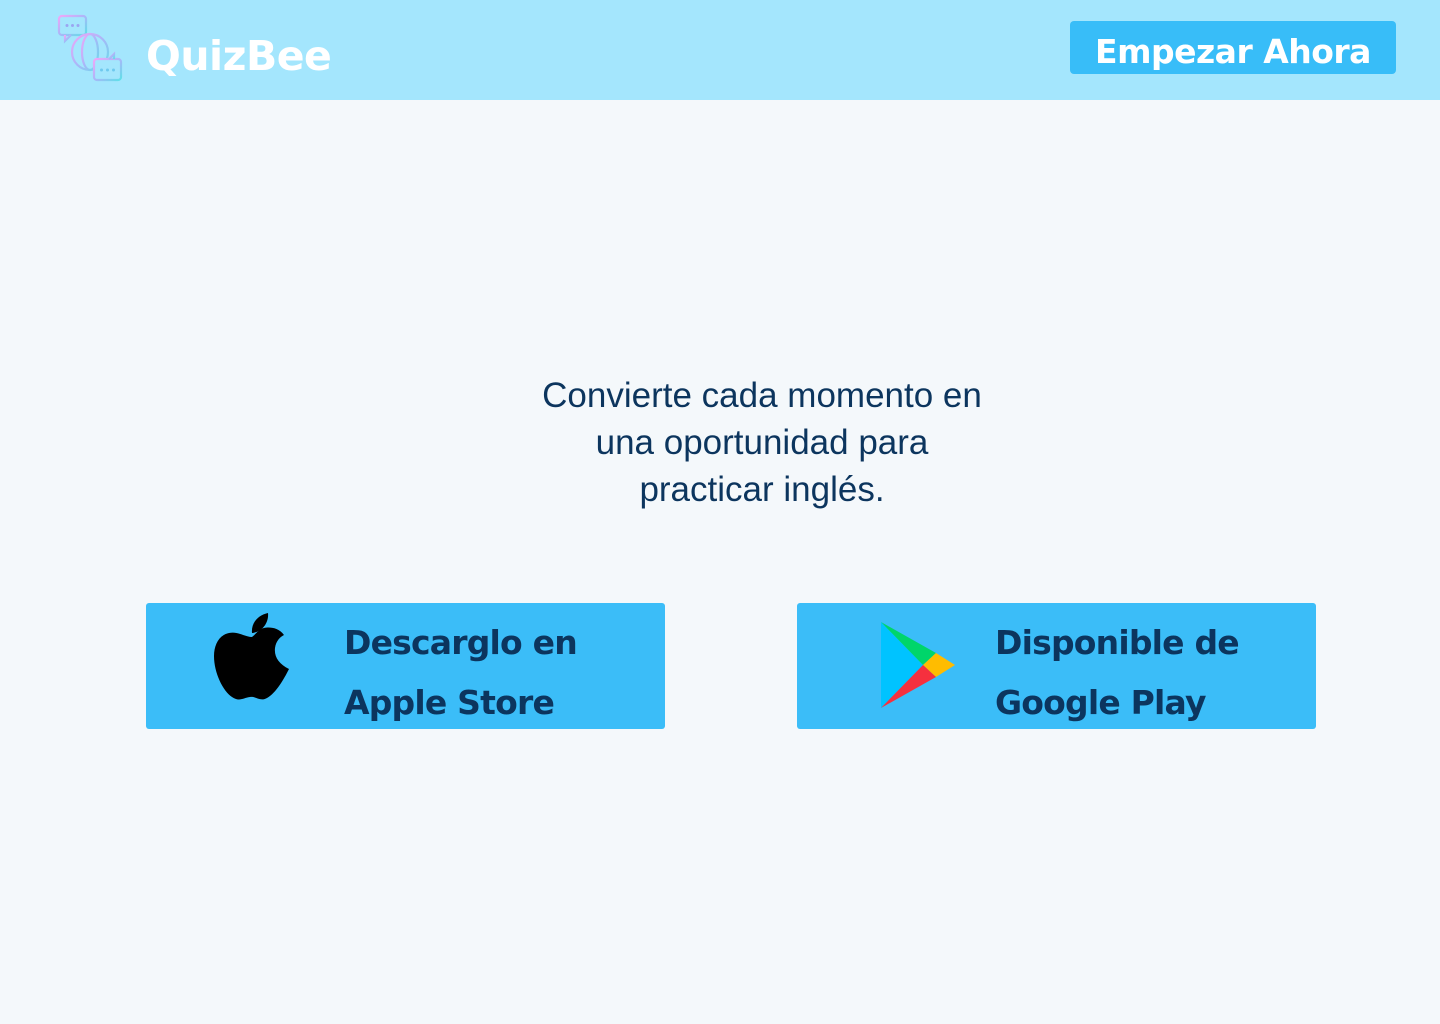  I want to click on tagline-line: una oportunidad para, so click(762, 442).